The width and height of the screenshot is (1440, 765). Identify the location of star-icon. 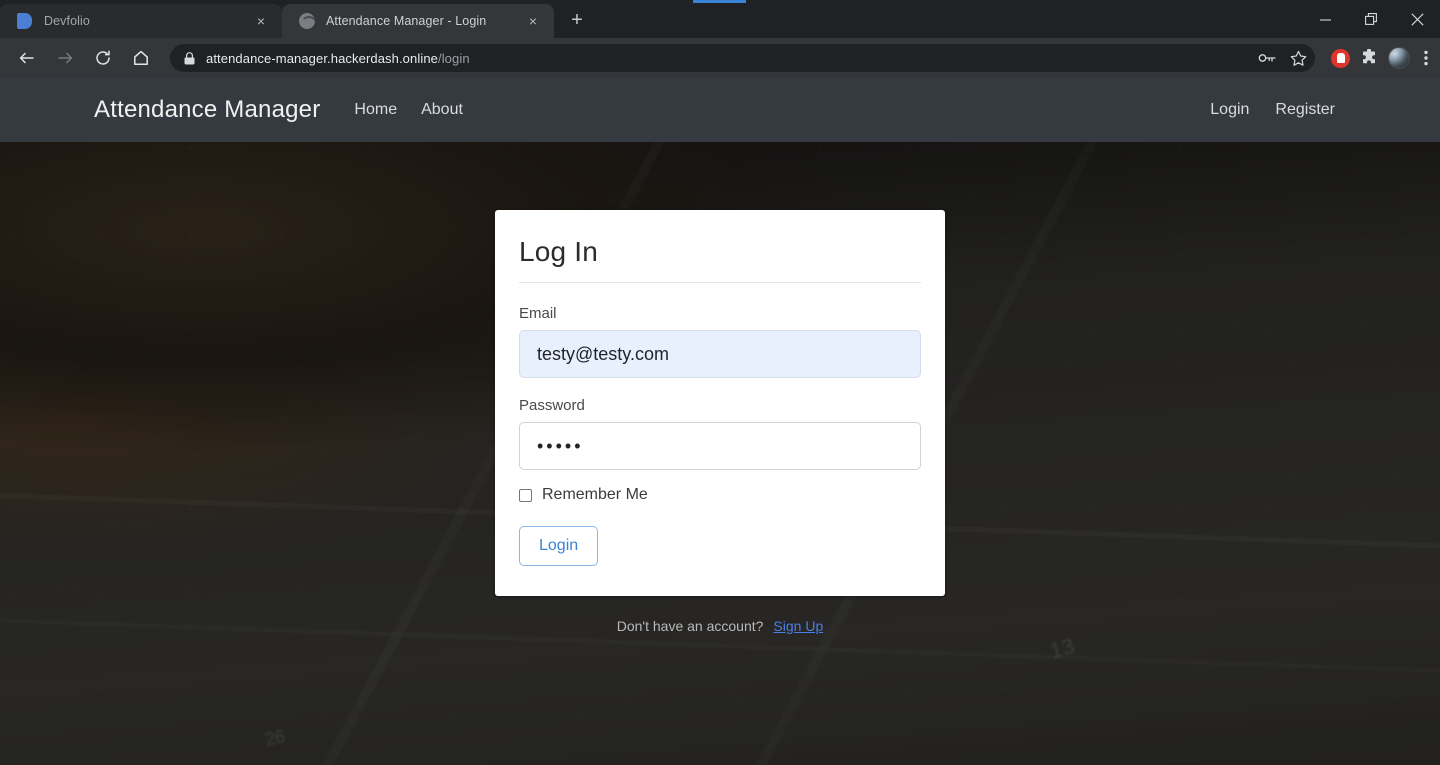
(1298, 58).